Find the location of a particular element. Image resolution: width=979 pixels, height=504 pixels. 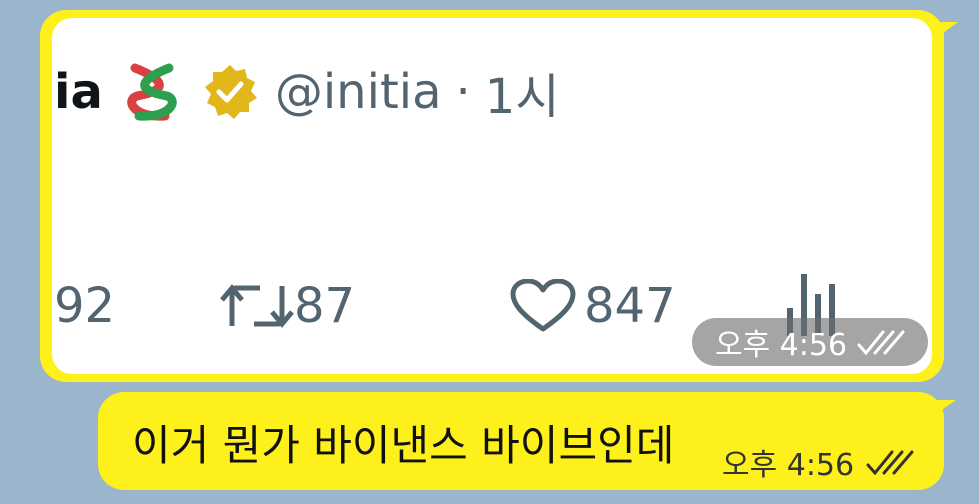

like-group: 847 is located at coordinates (593, 306).